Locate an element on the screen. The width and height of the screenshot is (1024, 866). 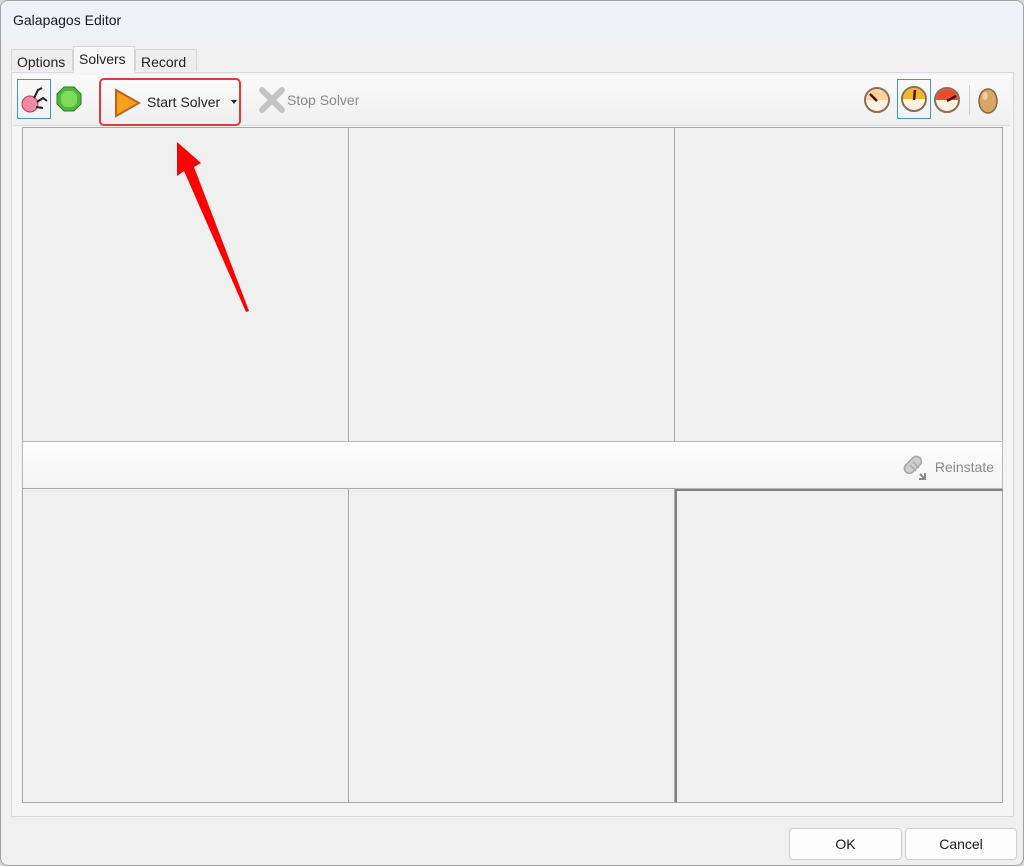
gauge-slow-icon is located at coordinates (877, 100).